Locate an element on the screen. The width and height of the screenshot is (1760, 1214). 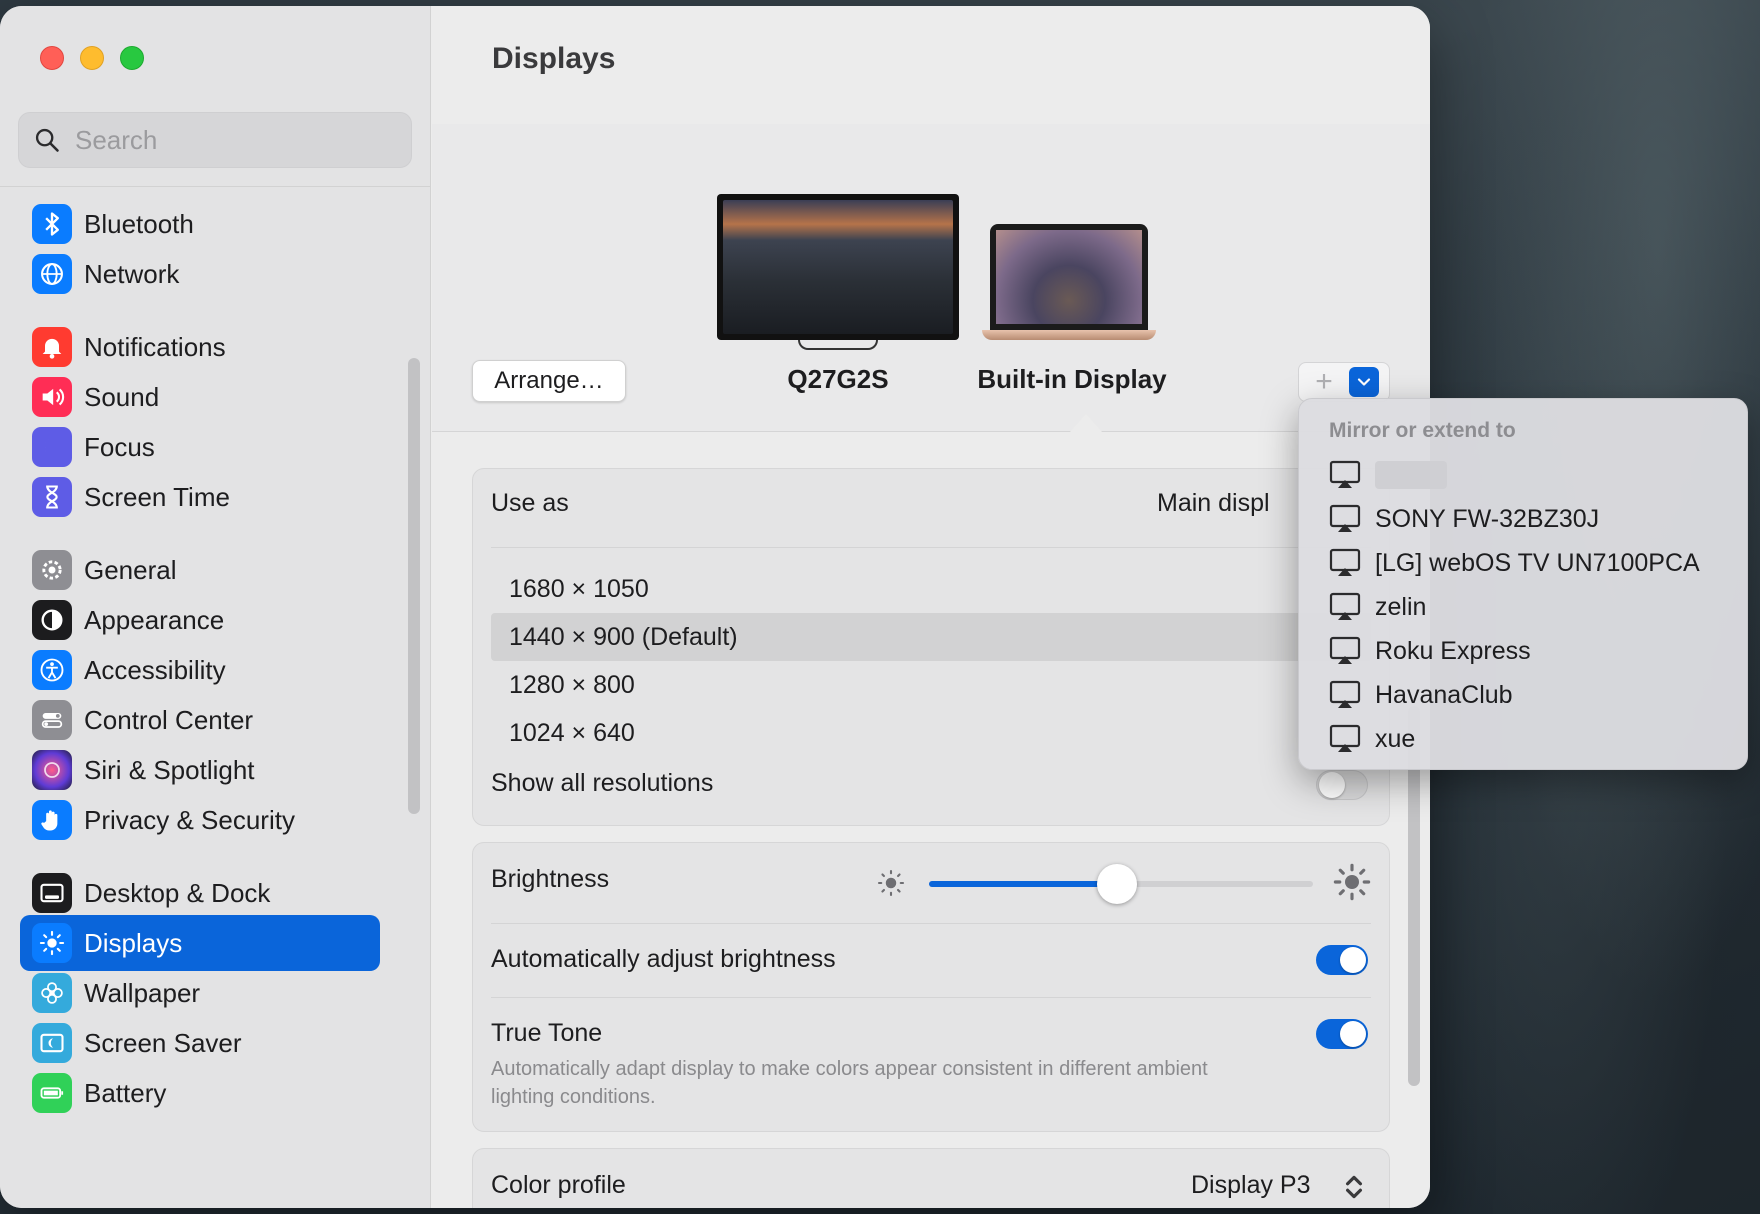
sidebar-item-screen-time: Screen Time is located at coordinates (200, 497).